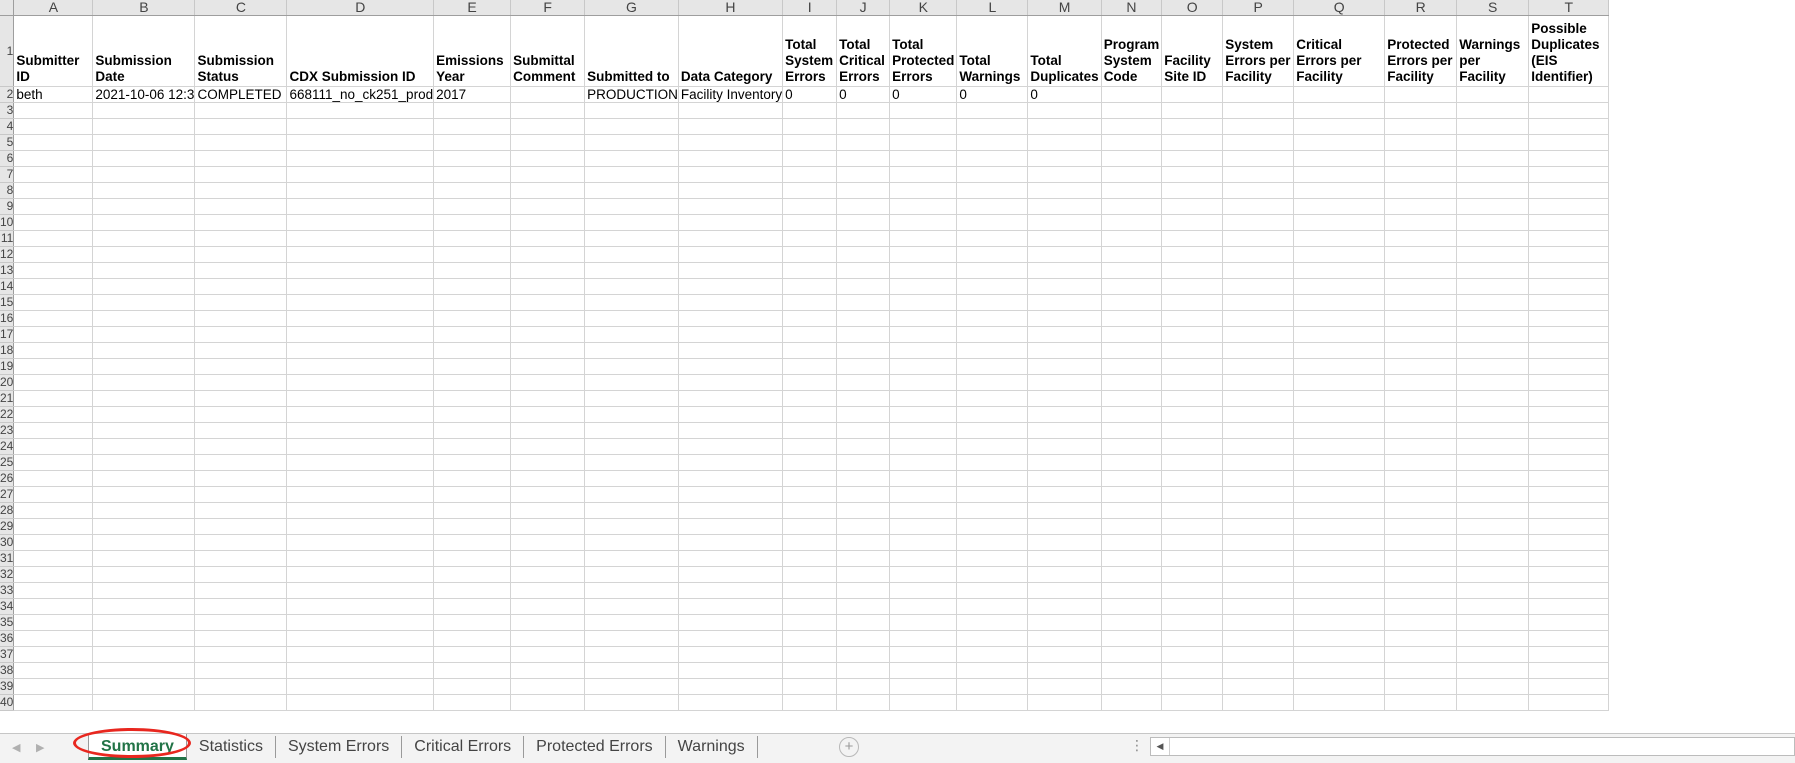 The width and height of the screenshot is (1795, 763). I want to click on row-header: 18, so click(7, 350).